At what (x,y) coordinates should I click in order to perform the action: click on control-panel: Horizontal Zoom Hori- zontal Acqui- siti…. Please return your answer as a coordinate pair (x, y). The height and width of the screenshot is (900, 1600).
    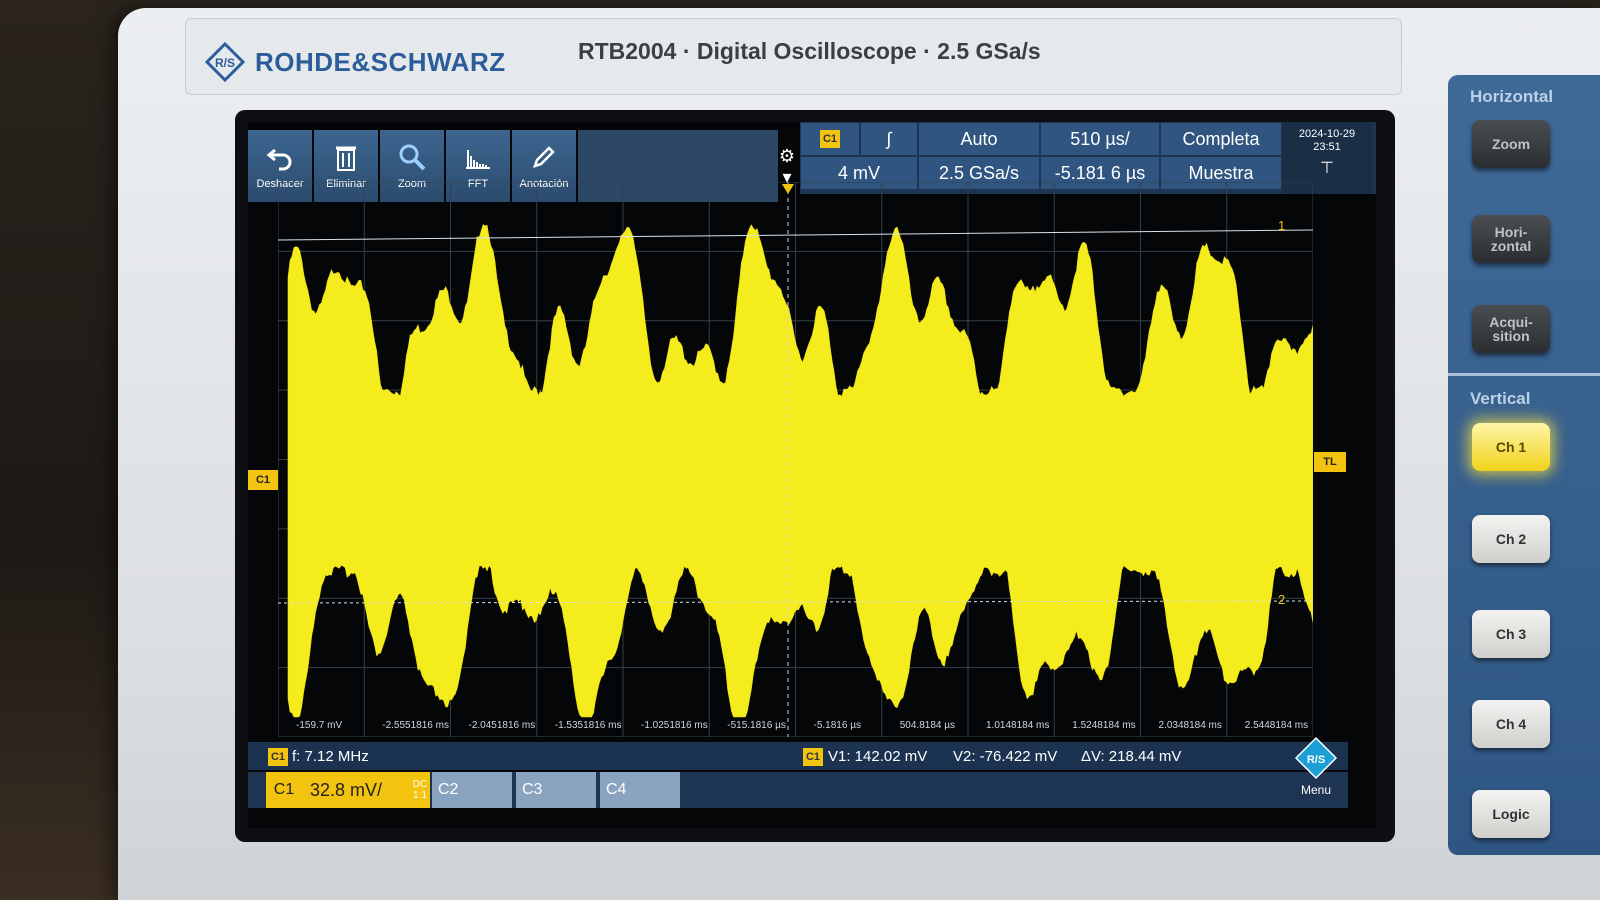
    Looking at the image, I should click on (1524, 465).